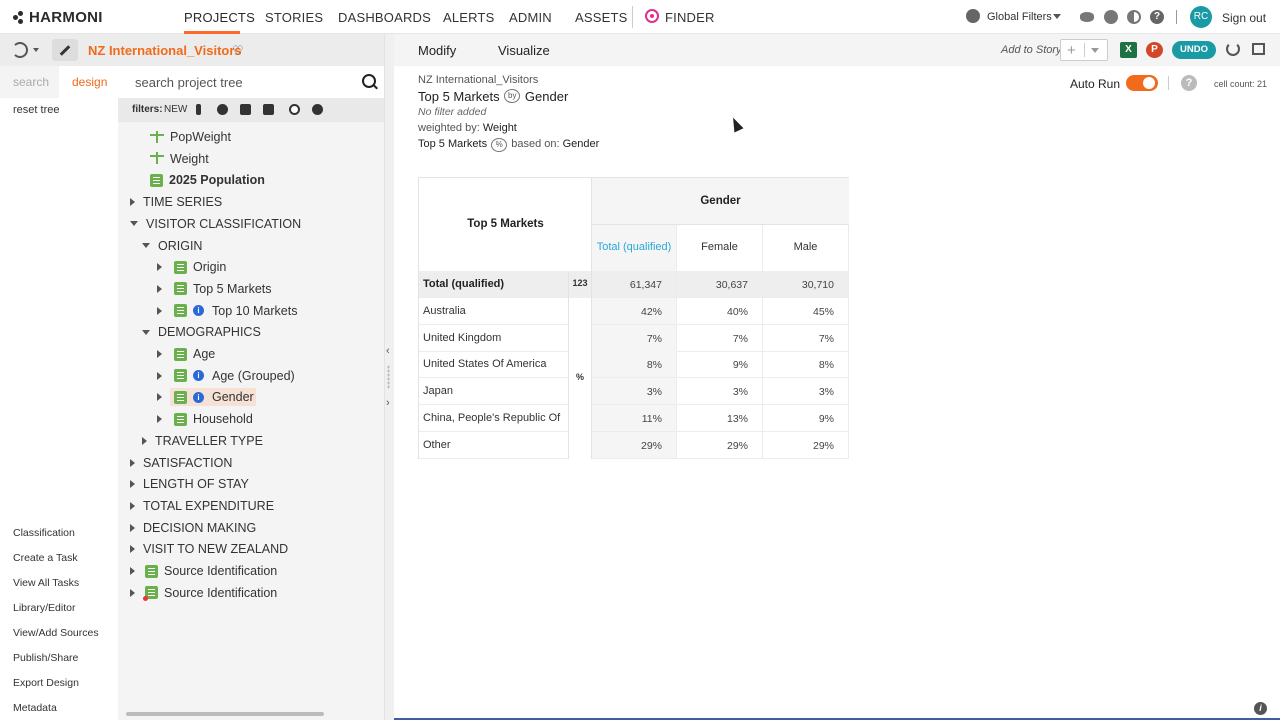 The height and width of the screenshot is (720, 1280). What do you see at coordinates (175, 109) in the screenshot?
I see `filter-new-button: NEW` at bounding box center [175, 109].